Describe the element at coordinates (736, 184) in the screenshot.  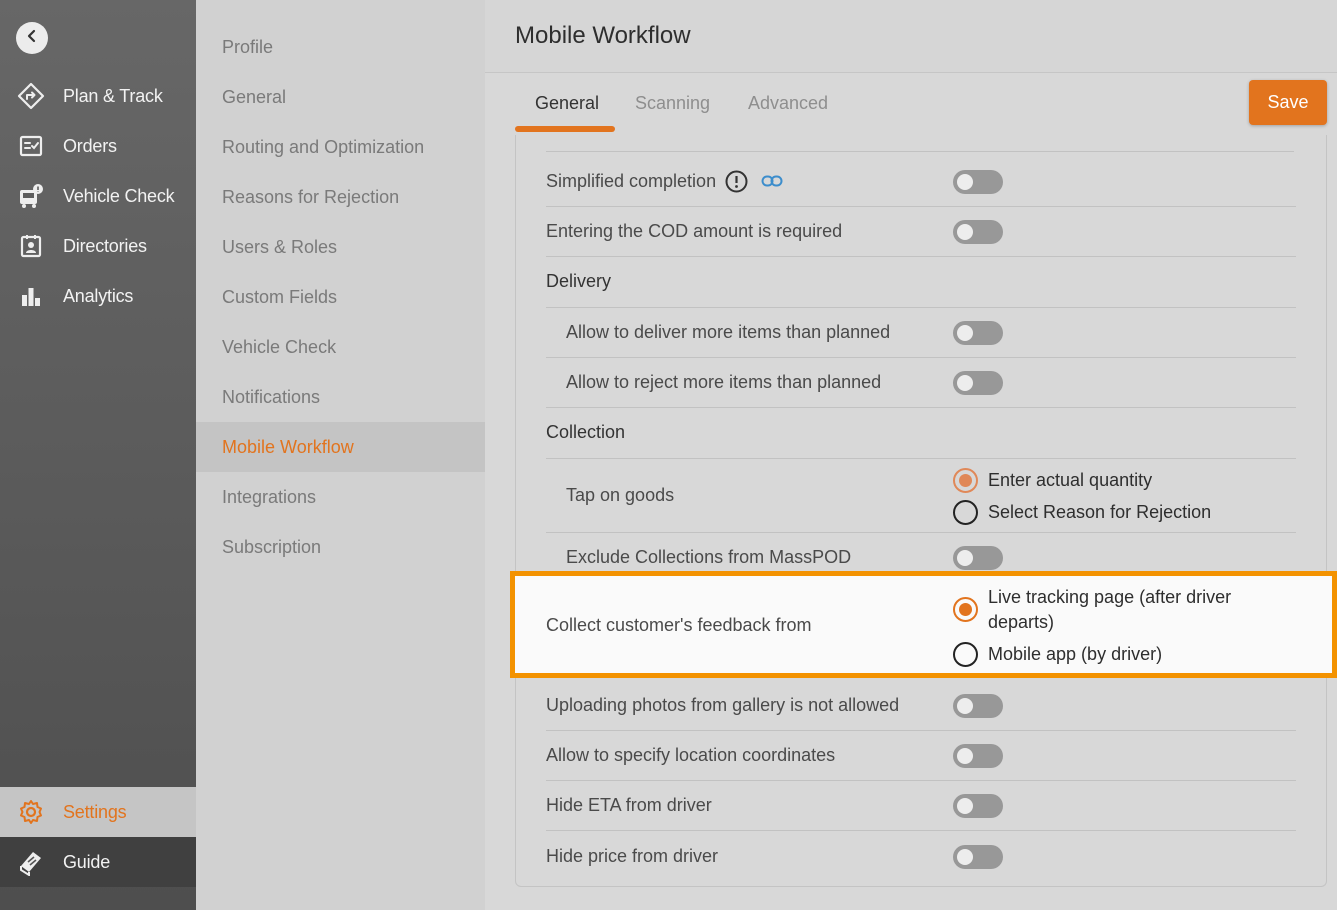
I see `info-icon` at that location.